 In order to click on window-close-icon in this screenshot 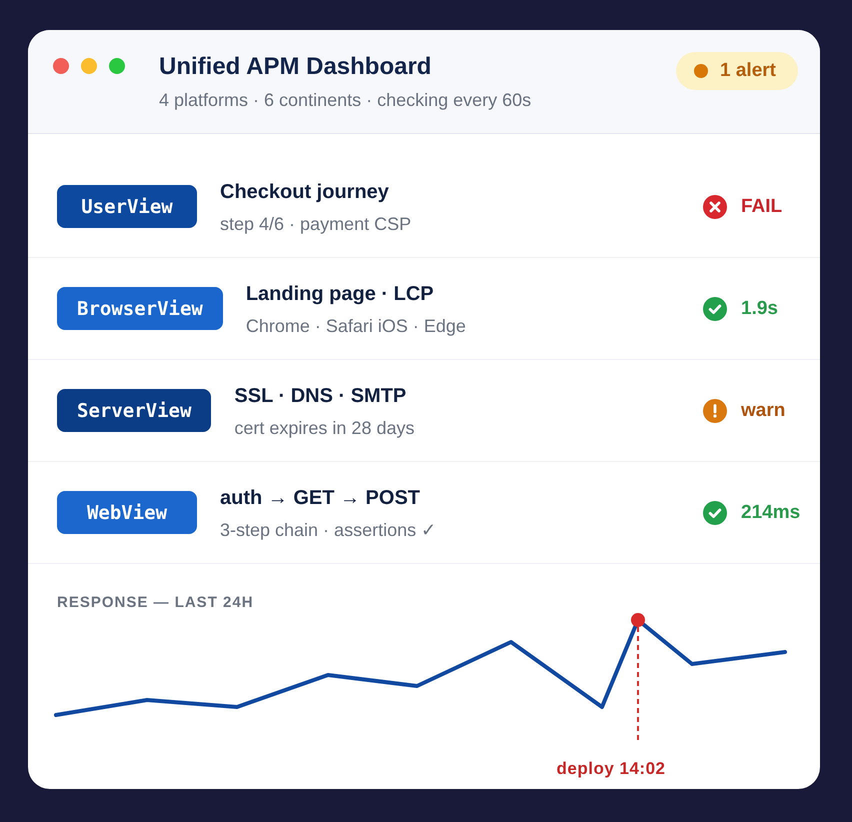, I will do `click(61, 66)`.